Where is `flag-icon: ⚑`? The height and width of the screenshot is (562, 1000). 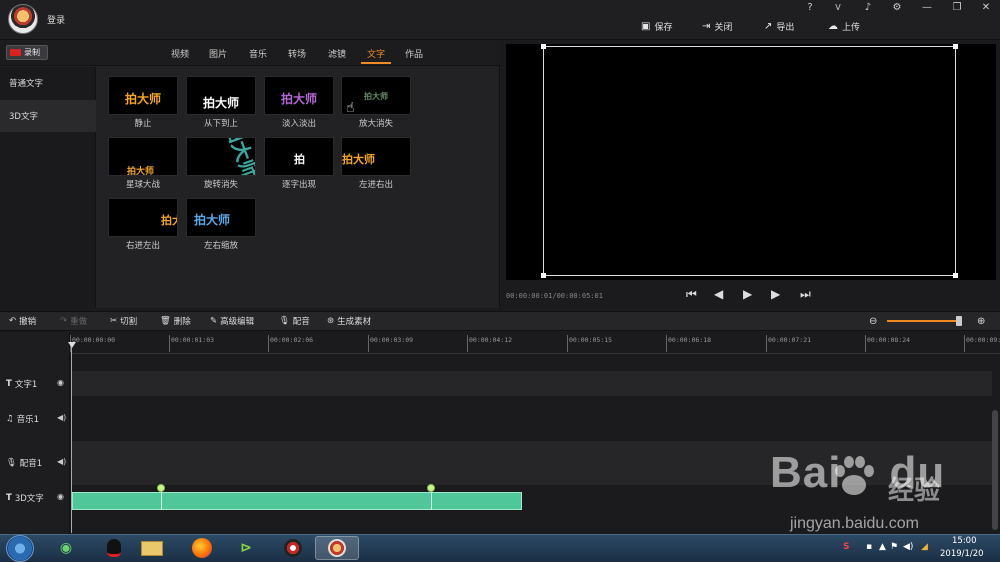 flag-icon: ⚑ is located at coordinates (894, 547).